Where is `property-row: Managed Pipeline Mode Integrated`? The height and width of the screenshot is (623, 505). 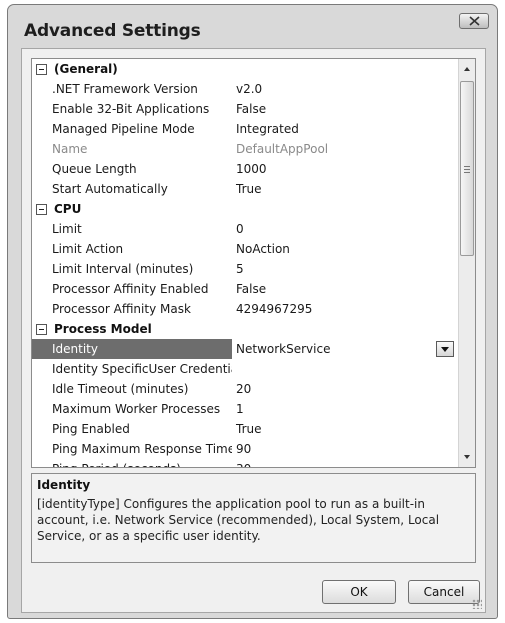 property-row: Managed Pipeline Mode Integrated is located at coordinates (245, 129).